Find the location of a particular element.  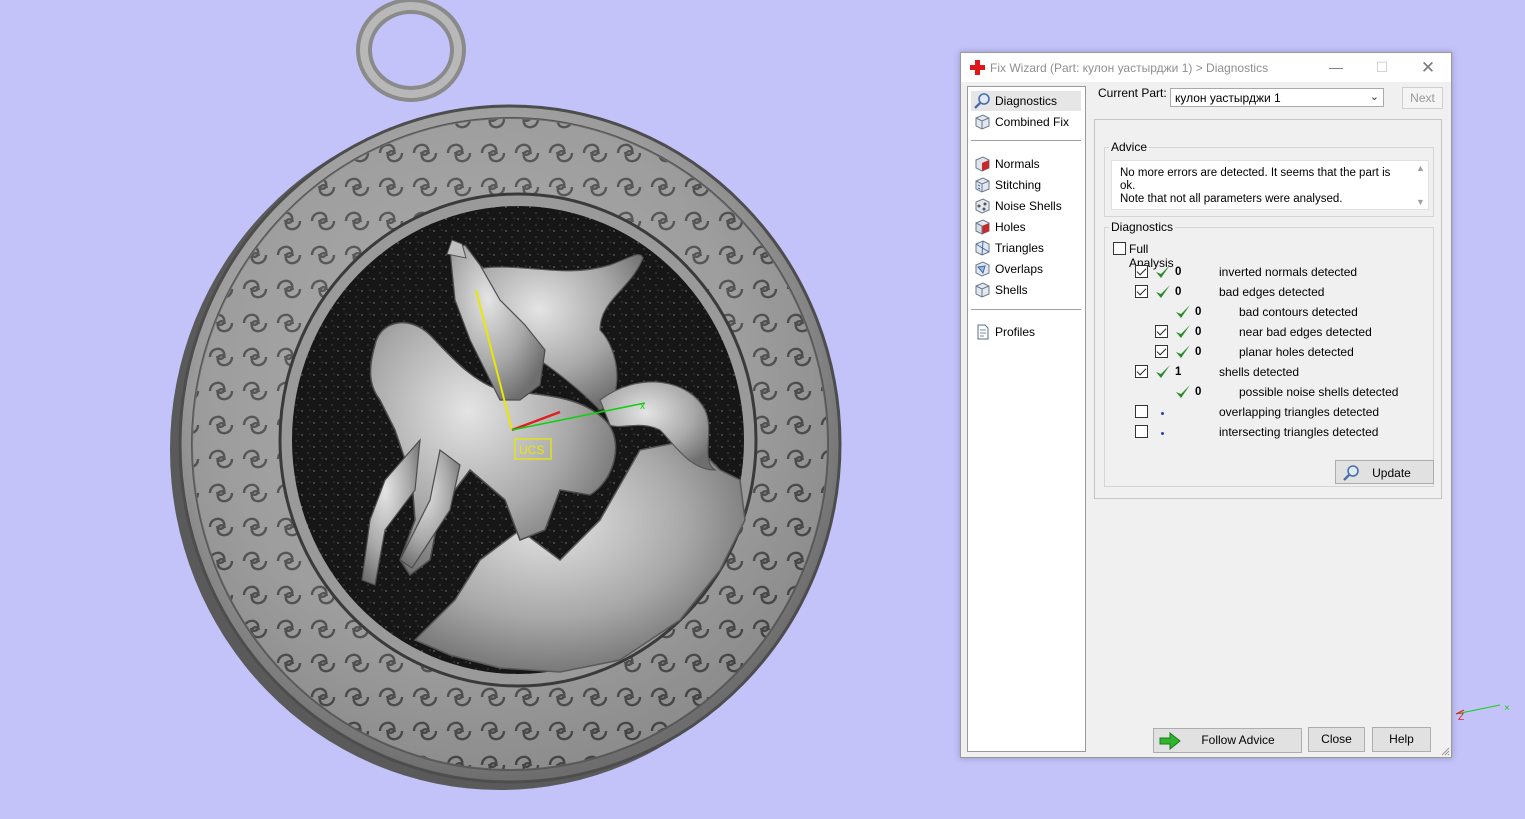

row-label: inverted normals detected is located at coordinates (1288, 272).